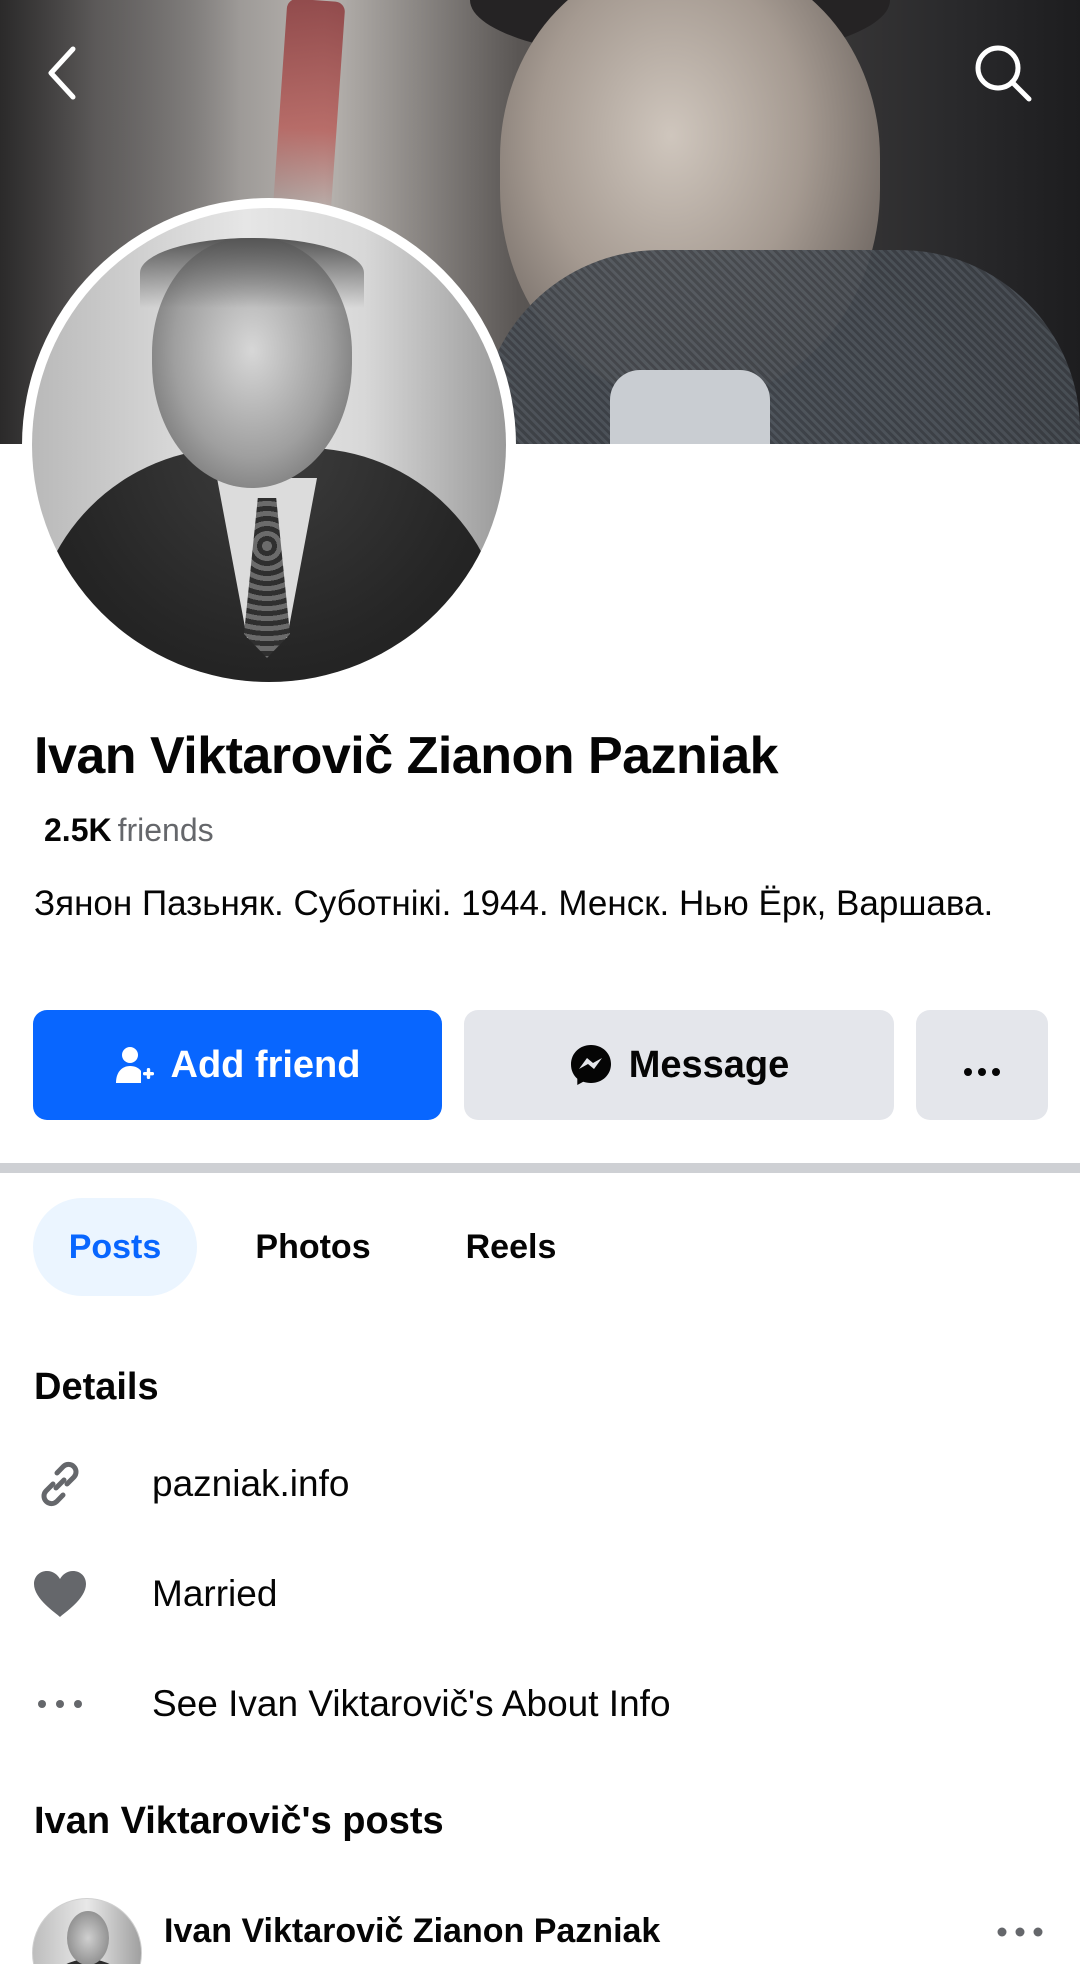  I want to click on post-options-icon, so click(1020, 1932).